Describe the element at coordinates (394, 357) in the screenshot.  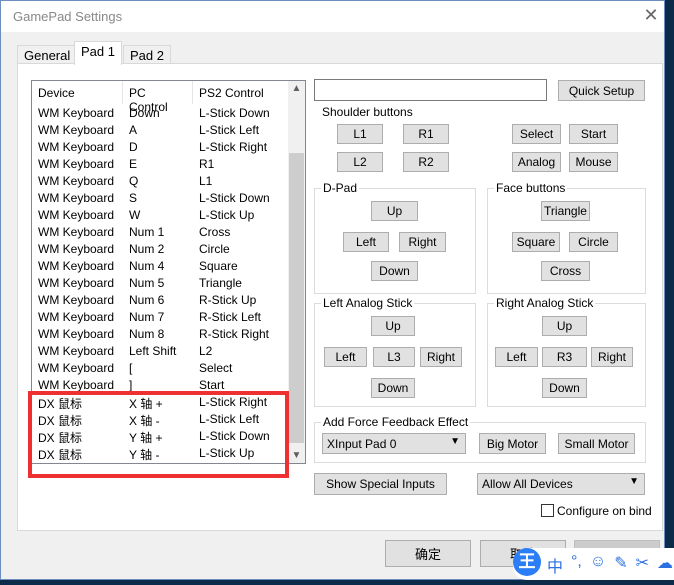
I see `l3-button: L3` at that location.